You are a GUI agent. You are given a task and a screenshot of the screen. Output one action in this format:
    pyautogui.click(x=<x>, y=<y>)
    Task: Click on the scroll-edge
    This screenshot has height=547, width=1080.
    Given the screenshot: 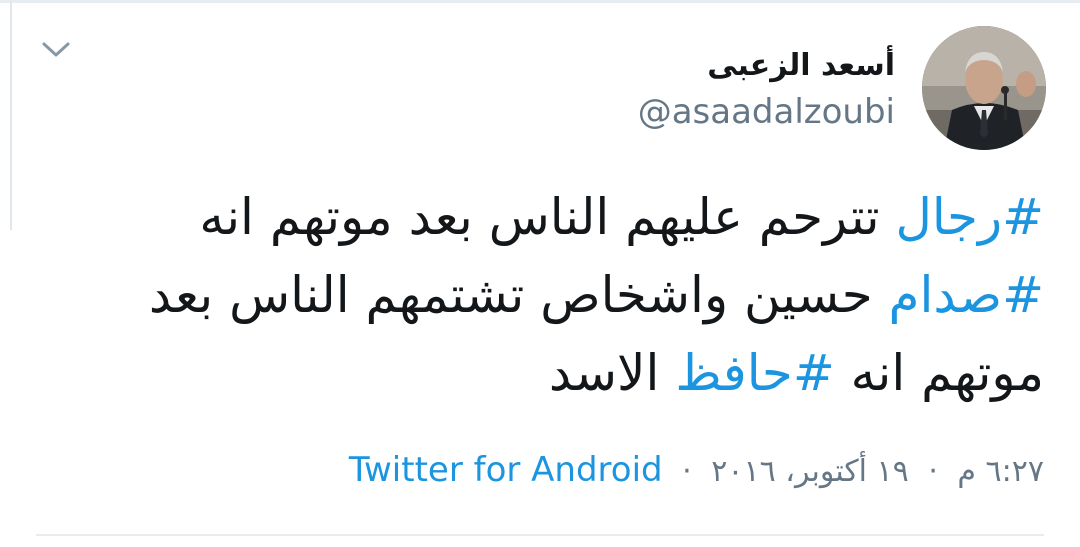 What is the action you would take?
    pyautogui.click(x=6, y=115)
    